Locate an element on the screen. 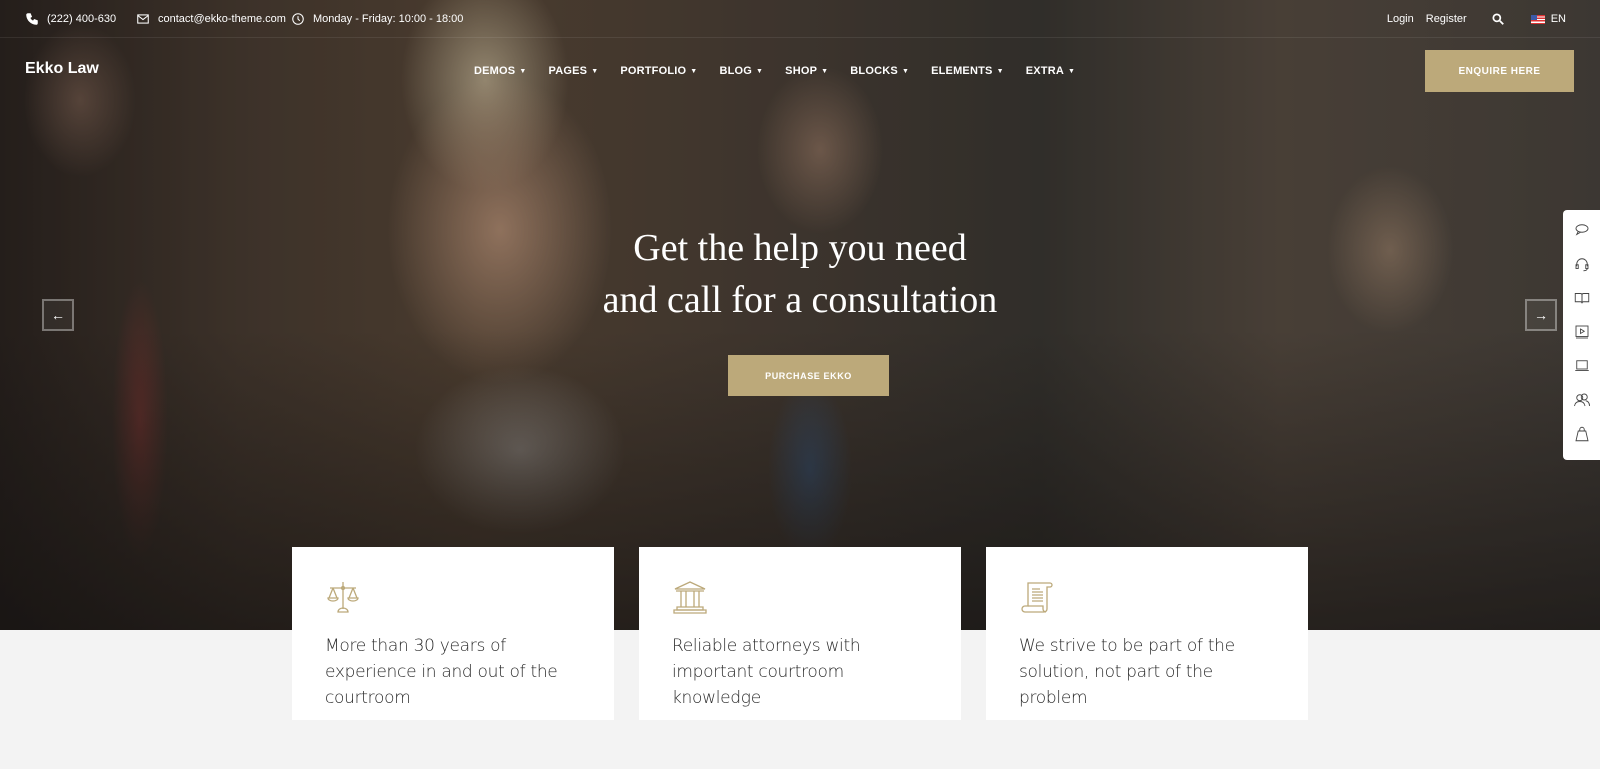 This screenshot has width=1600, height=769. shopping-bag-icon is located at coordinates (1582, 434).